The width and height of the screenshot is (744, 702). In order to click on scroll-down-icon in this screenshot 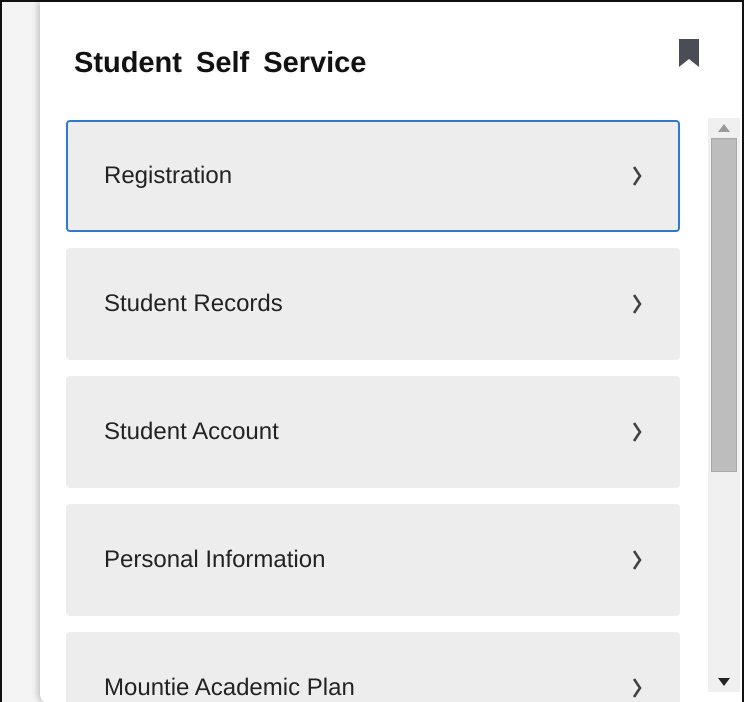, I will do `click(724, 682)`.